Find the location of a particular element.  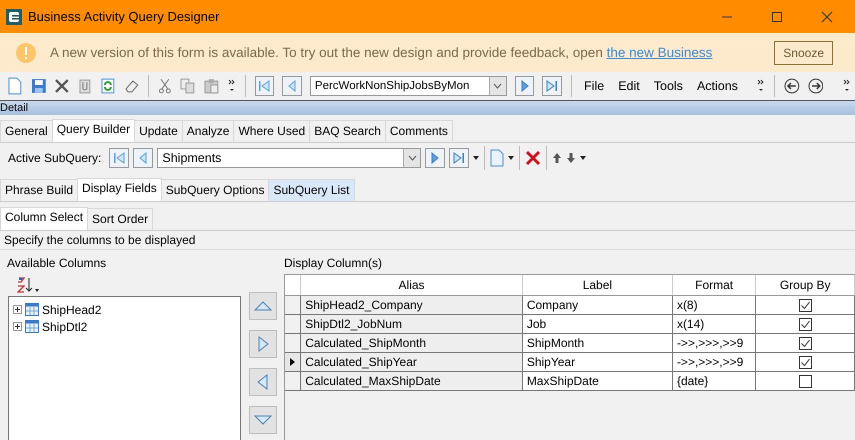

table-cell: Calculated_ShipYear is located at coordinates (411, 362).